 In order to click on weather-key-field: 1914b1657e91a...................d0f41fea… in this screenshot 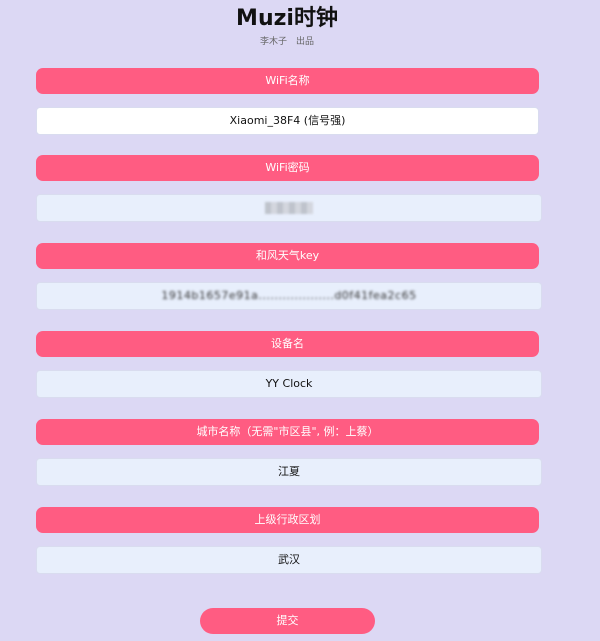, I will do `click(289, 296)`.